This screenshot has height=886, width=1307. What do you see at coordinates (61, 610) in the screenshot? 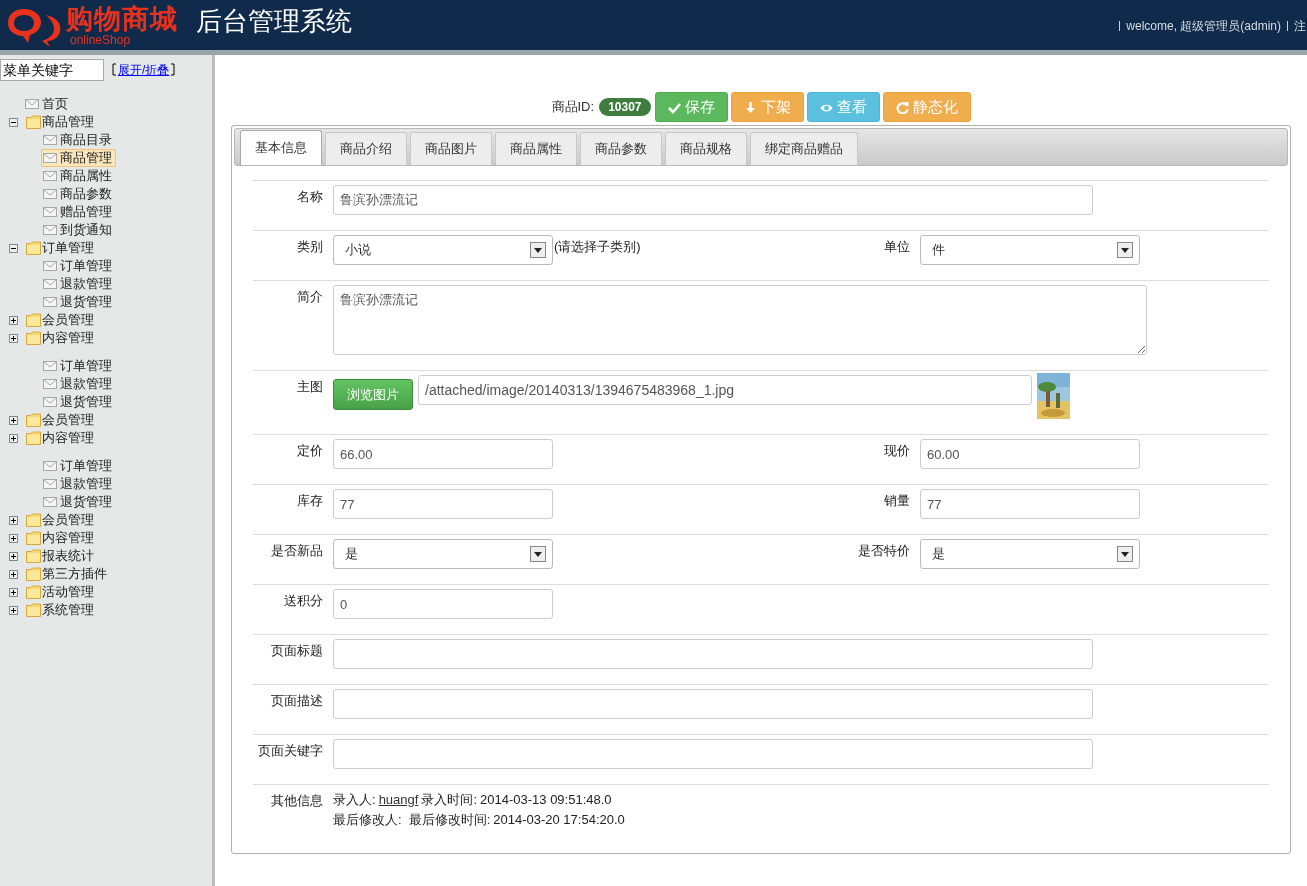
I see `menu-folder: 系统管理` at bounding box center [61, 610].